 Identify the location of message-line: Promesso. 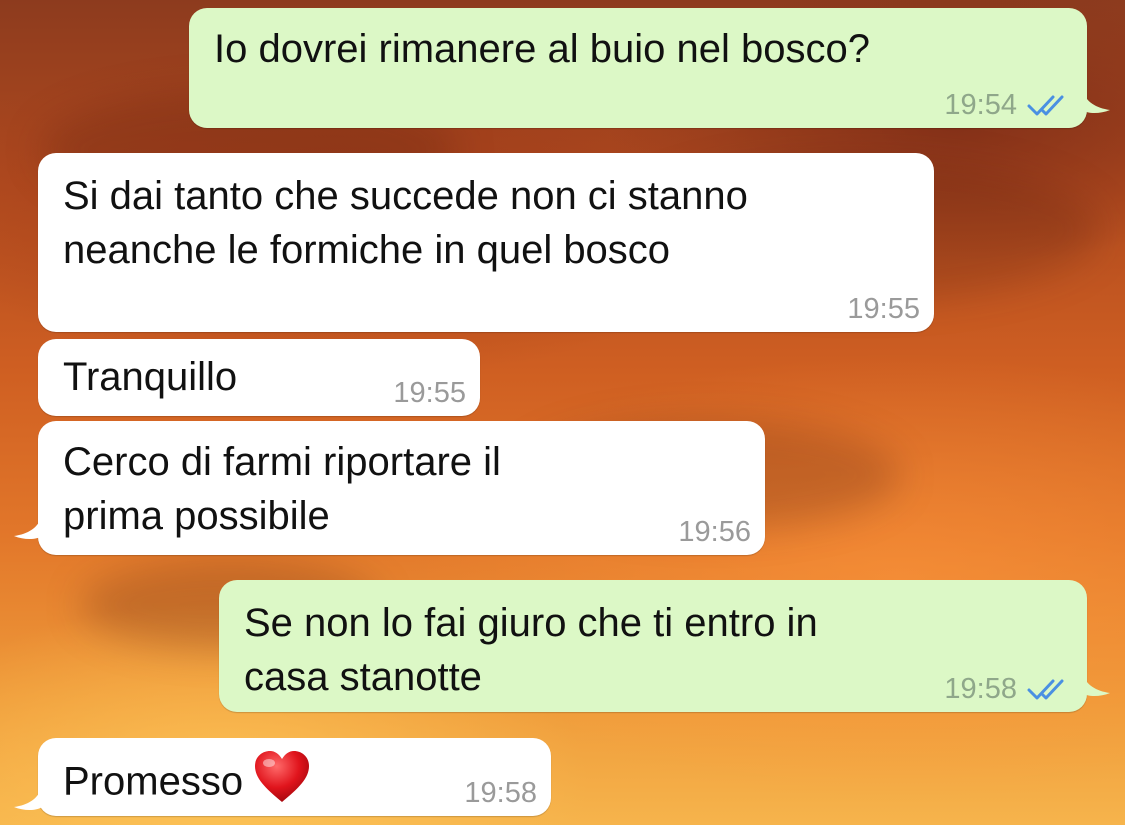
(153, 781).